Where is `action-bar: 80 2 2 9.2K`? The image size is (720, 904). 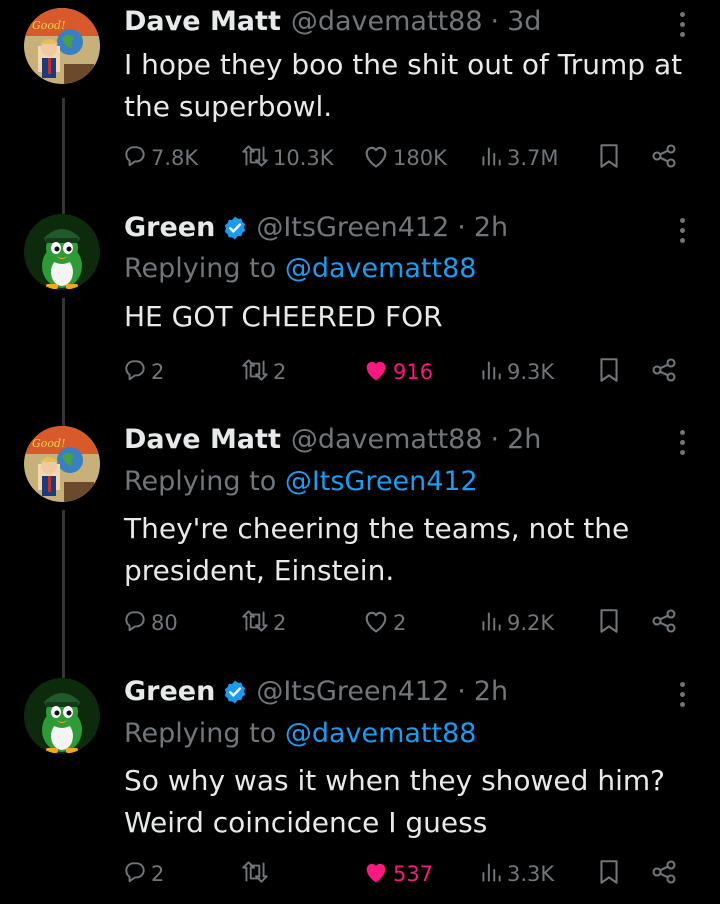
action-bar: 80 2 2 9.2K is located at coordinates (407, 623).